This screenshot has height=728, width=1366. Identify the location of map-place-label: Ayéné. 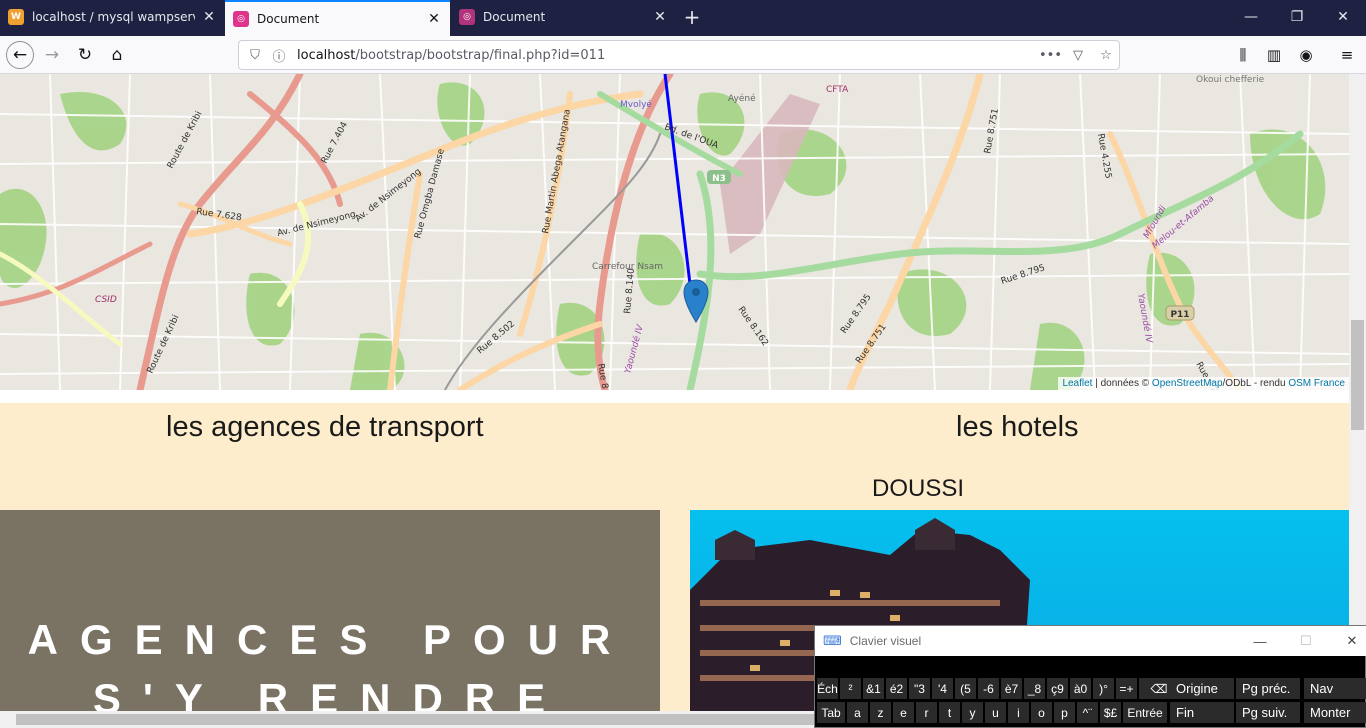
(742, 98).